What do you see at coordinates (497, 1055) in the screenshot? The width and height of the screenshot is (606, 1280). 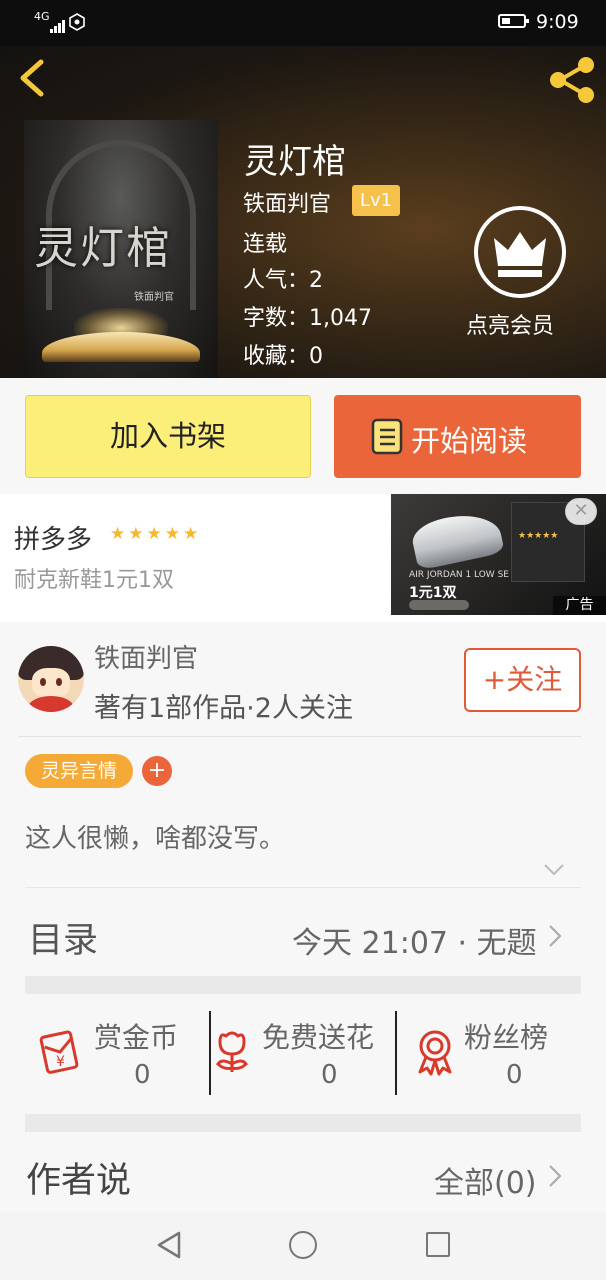 I see `fan-ranking-button: 粉丝榜 0` at bounding box center [497, 1055].